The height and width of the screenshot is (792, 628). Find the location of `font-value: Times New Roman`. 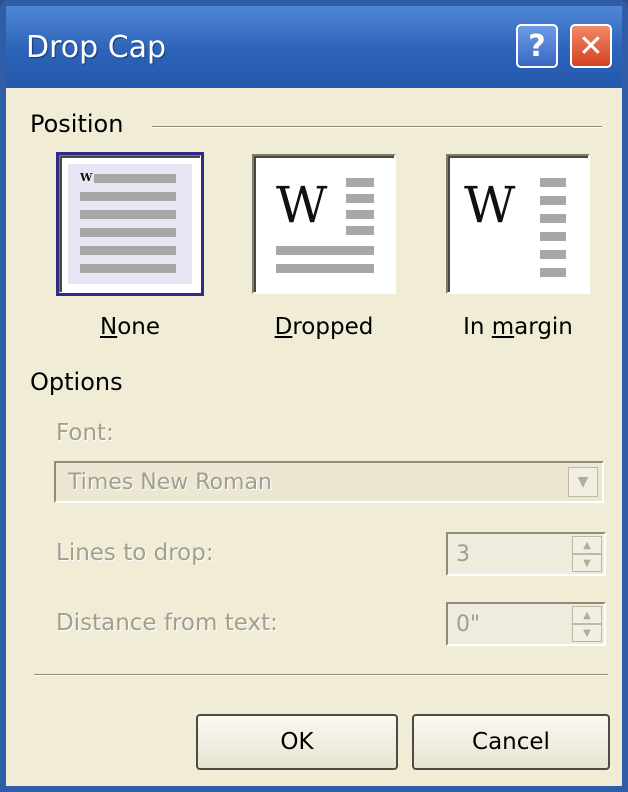

font-value: Times New Roman is located at coordinates (170, 482).